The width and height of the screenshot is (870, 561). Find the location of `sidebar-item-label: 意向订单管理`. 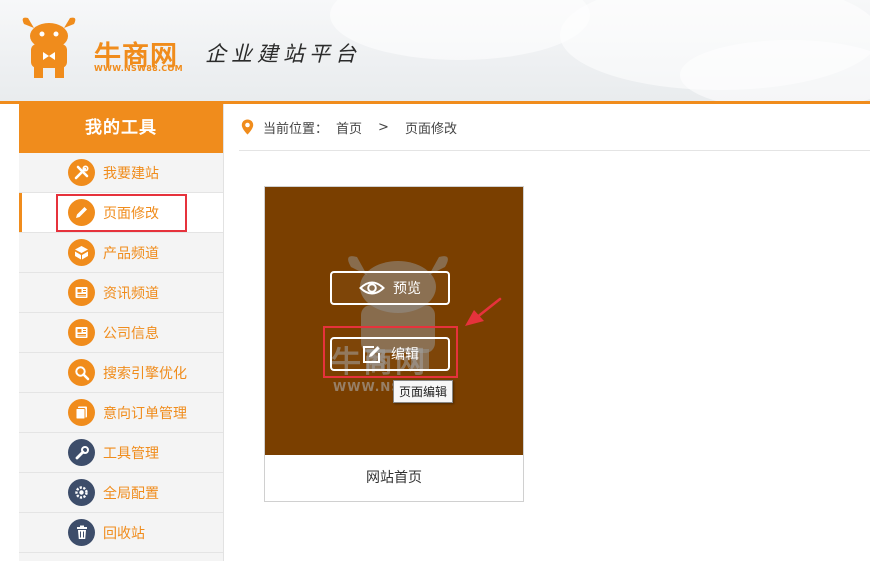

sidebar-item-label: 意向订单管理 is located at coordinates (145, 413).